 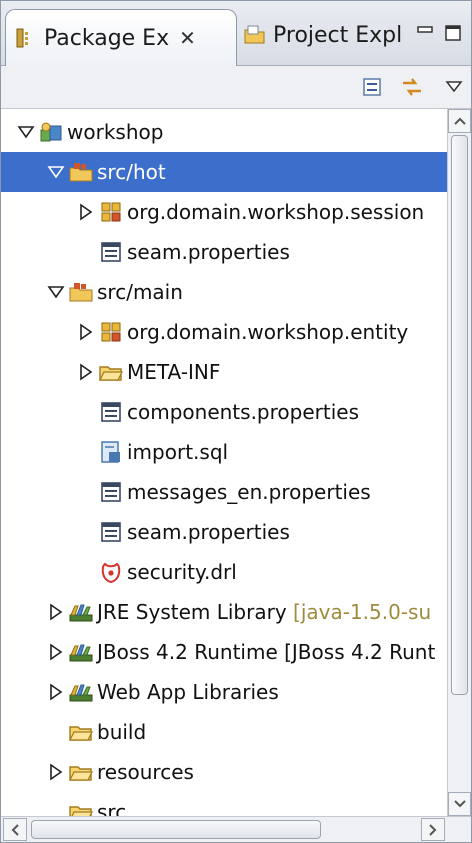 What do you see at coordinates (131, 172) in the screenshot?
I see `tree-item-label: src/hot` at bounding box center [131, 172].